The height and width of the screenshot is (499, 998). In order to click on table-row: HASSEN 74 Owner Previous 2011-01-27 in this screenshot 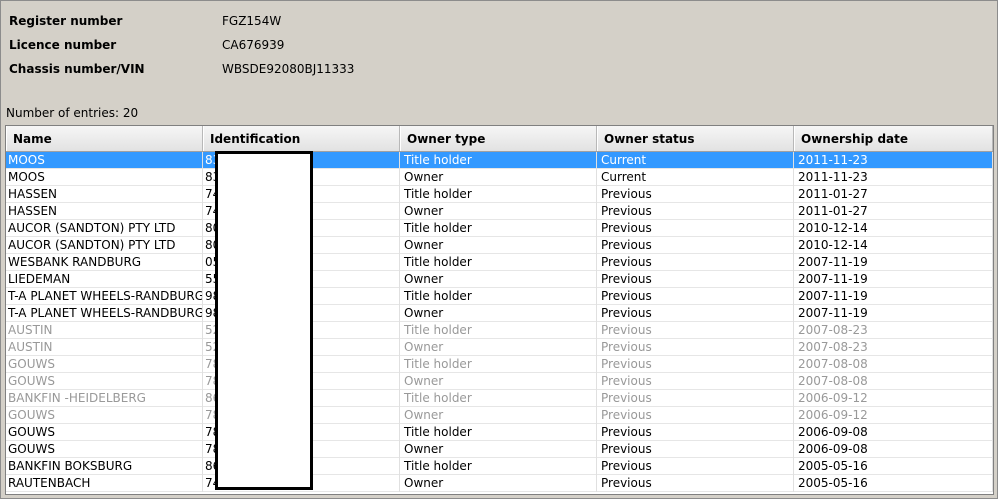, I will do `click(499, 211)`.